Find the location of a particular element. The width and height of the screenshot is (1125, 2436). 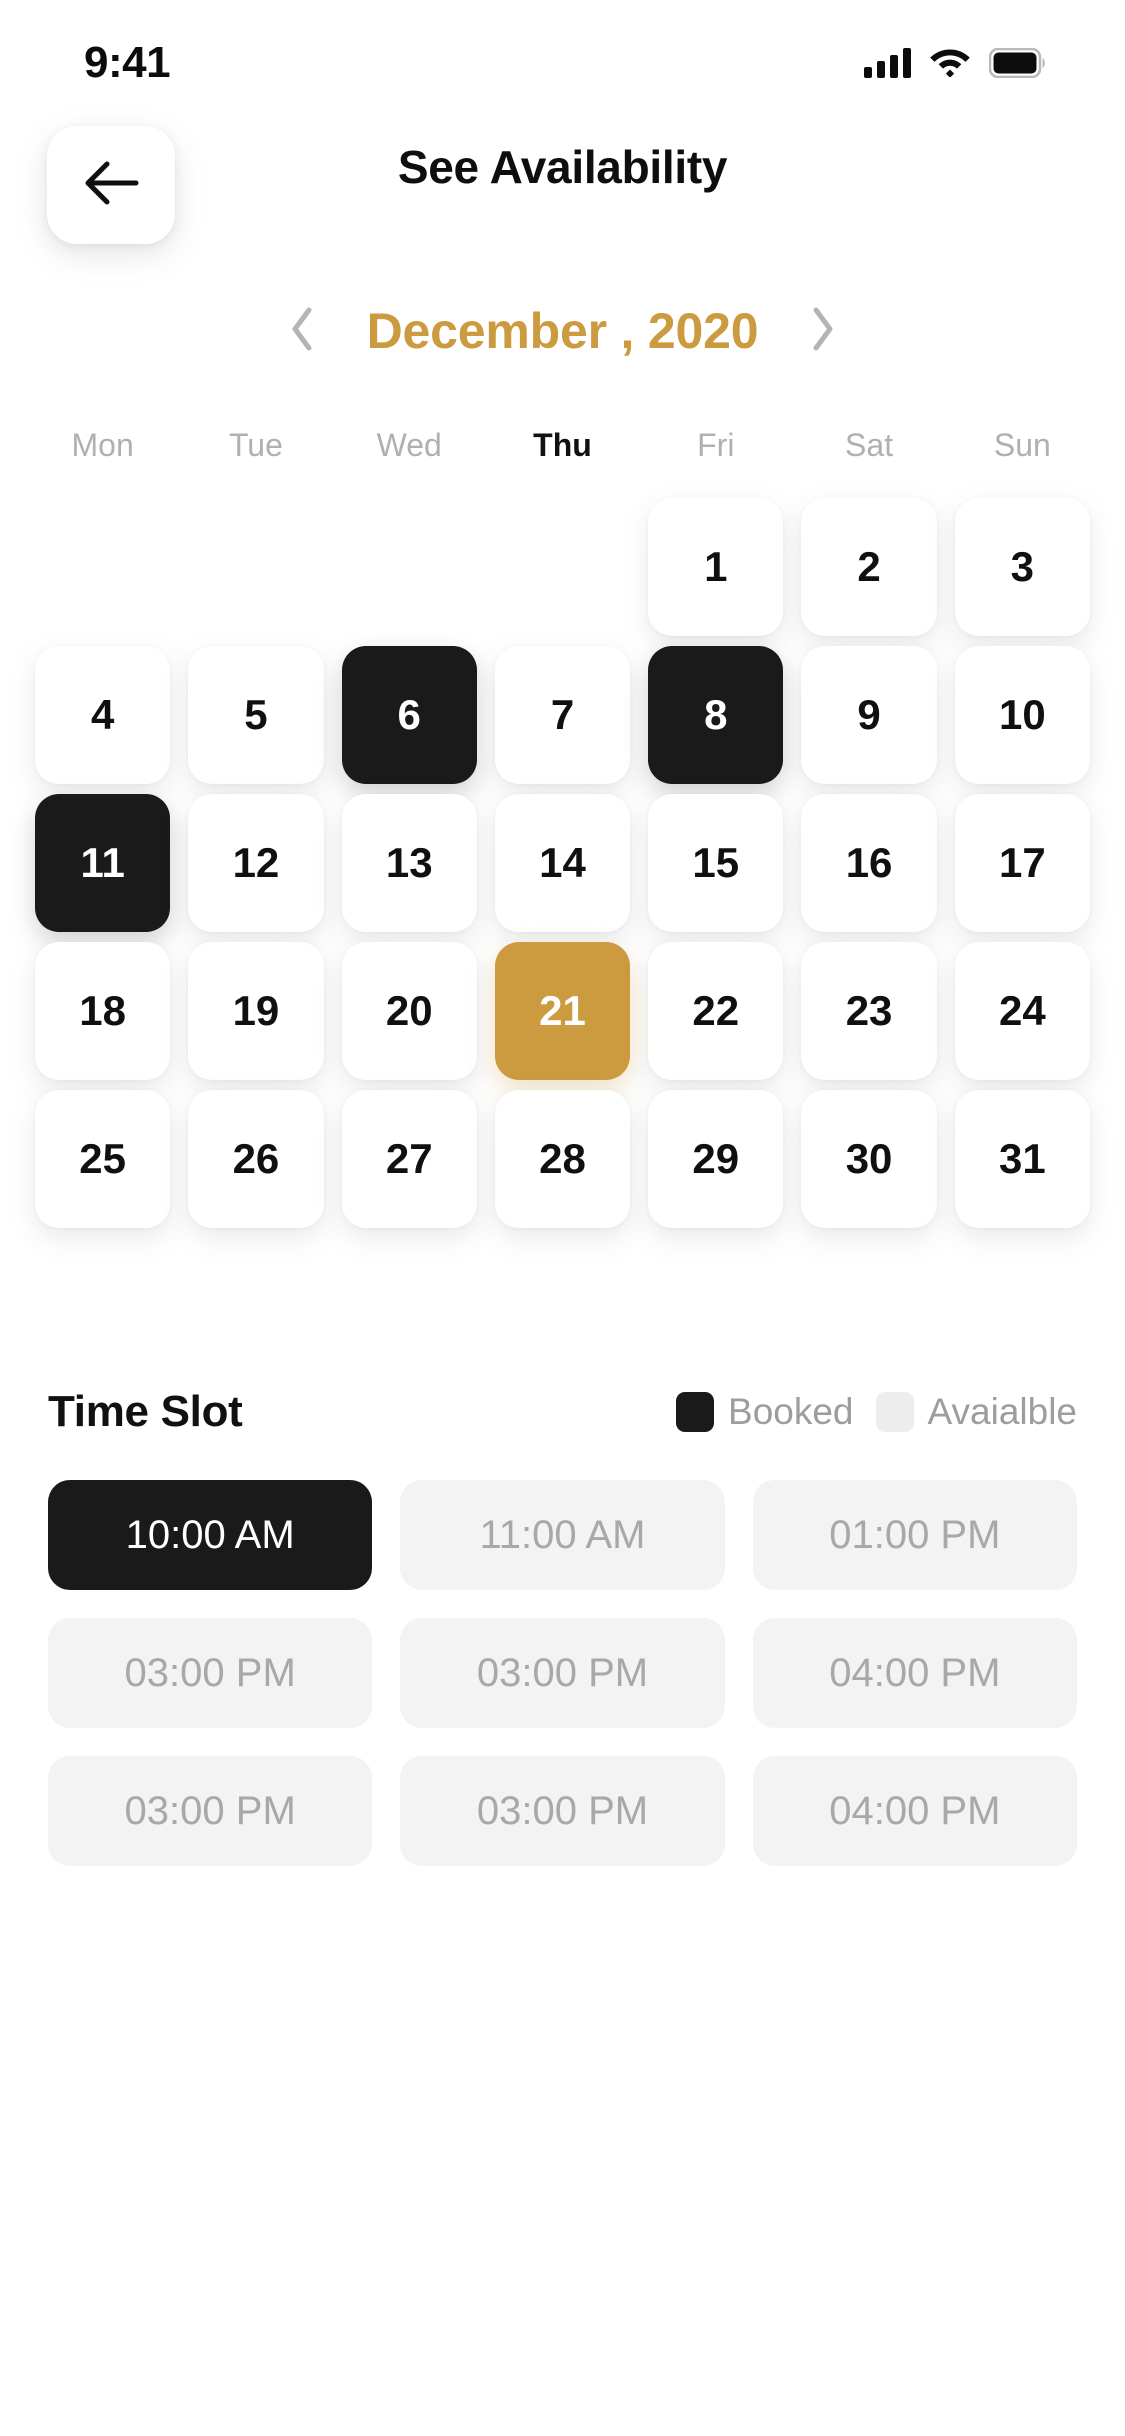

next-month-button is located at coordinates (823, 331).